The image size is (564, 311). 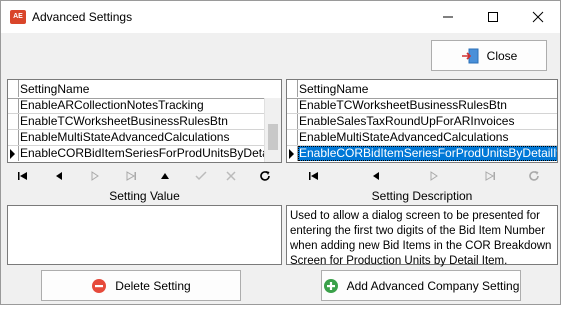 What do you see at coordinates (292, 88) in the screenshot?
I see `right-grid-header-corner` at bounding box center [292, 88].